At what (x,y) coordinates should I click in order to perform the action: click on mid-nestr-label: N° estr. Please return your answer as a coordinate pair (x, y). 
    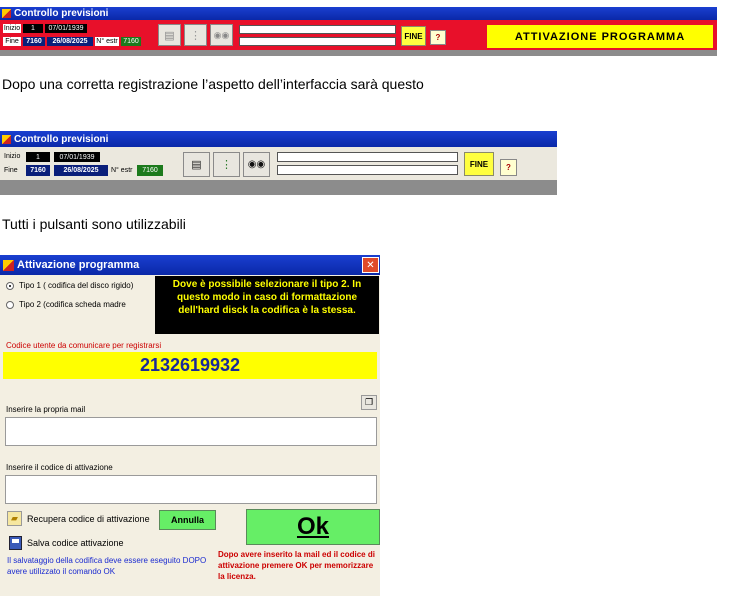
    Looking at the image, I should click on (122, 170).